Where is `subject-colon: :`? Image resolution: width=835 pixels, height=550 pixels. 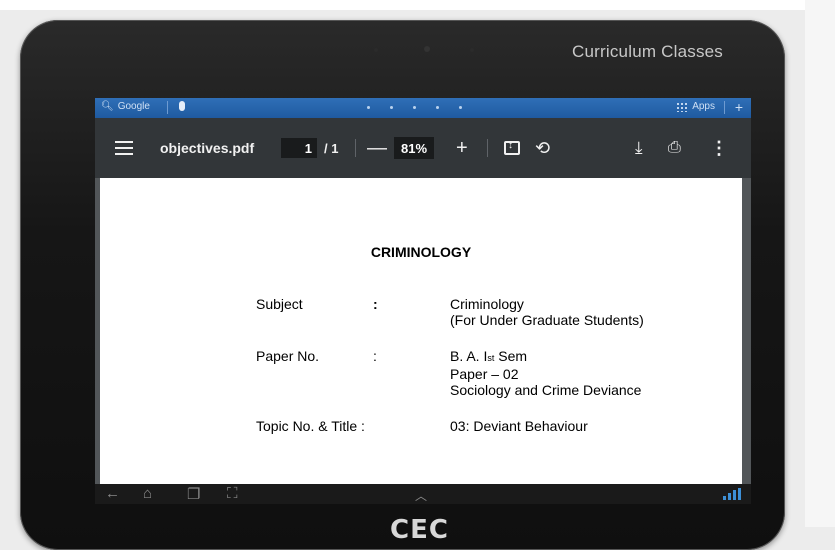
subject-colon: : is located at coordinates (375, 304).